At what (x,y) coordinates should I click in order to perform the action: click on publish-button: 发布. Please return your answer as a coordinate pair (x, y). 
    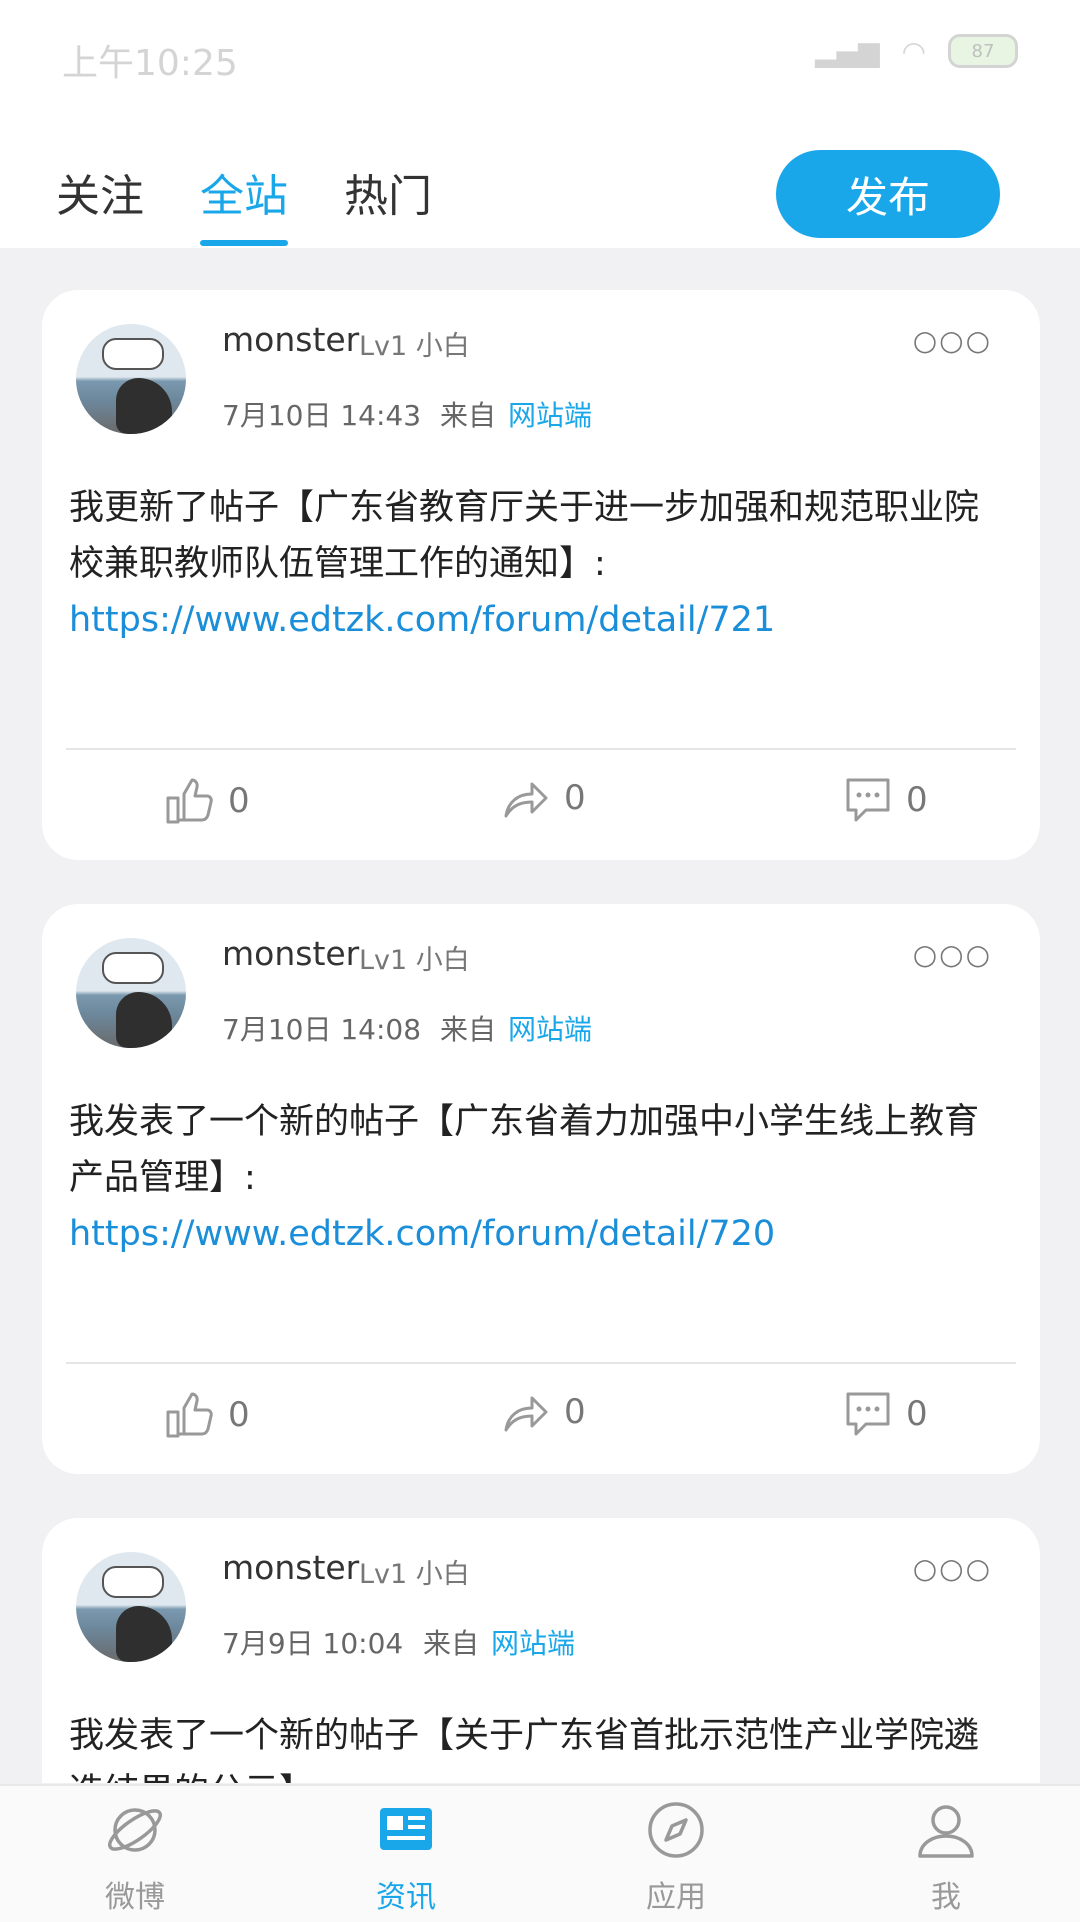
    Looking at the image, I should click on (888, 194).